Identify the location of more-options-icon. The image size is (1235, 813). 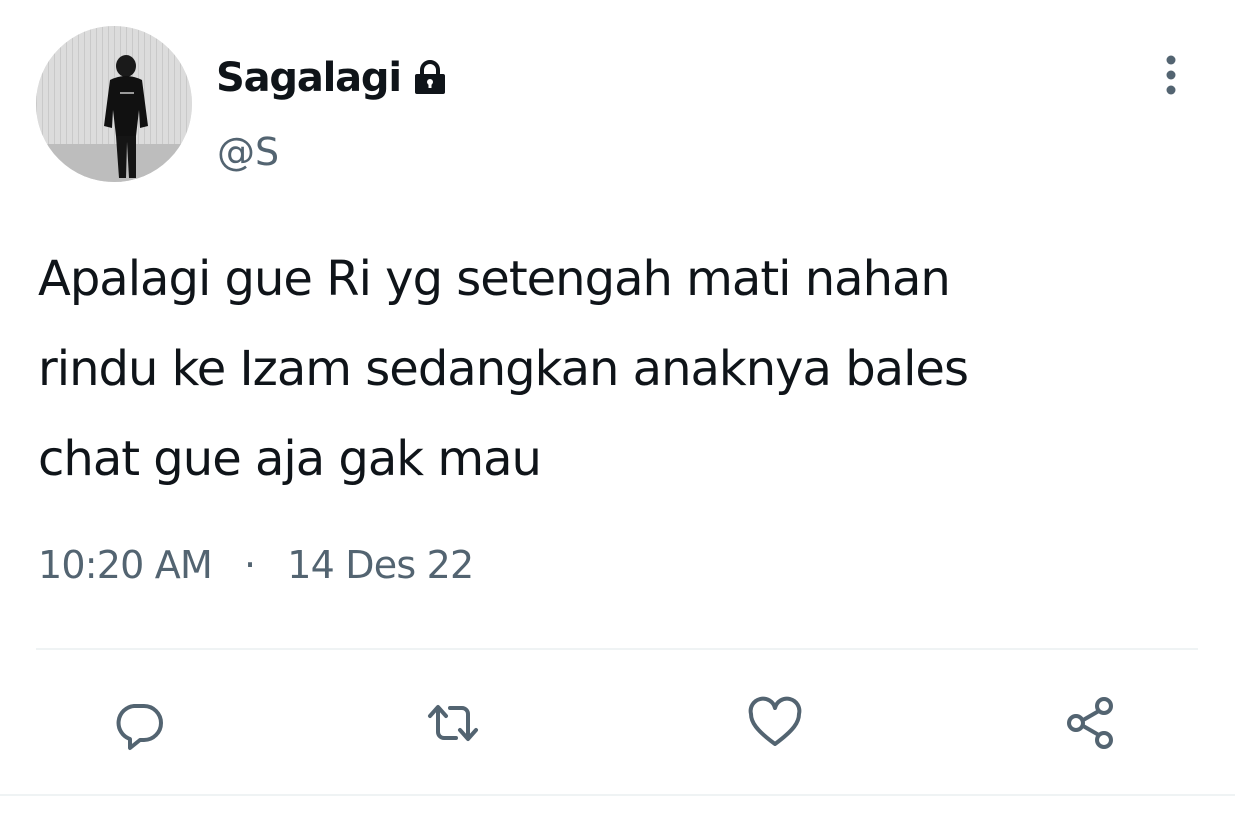
(1171, 75).